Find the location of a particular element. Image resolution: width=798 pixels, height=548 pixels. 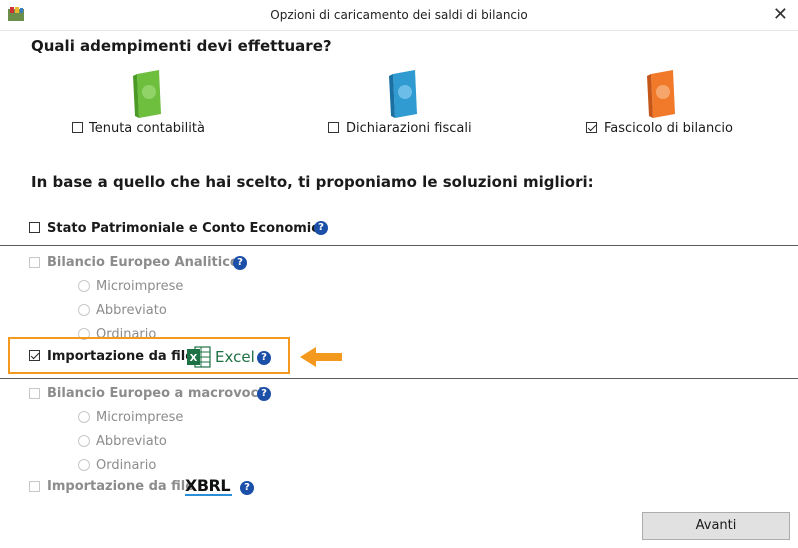

dichiarazioni-label: Dichiarazioni fiscali is located at coordinates (409, 128).